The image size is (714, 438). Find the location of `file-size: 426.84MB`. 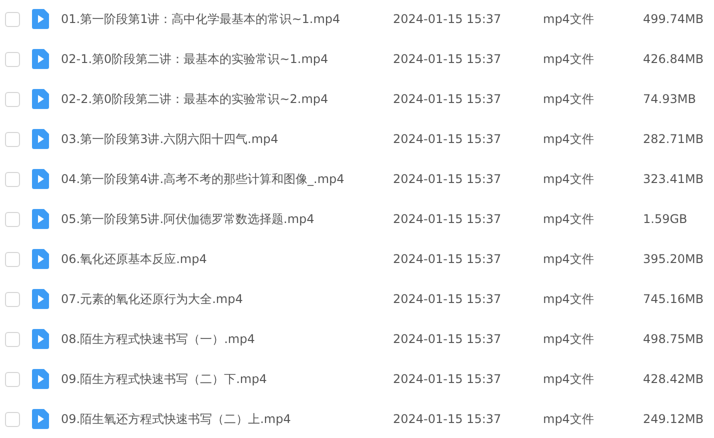

file-size: 426.84MB is located at coordinates (673, 59).